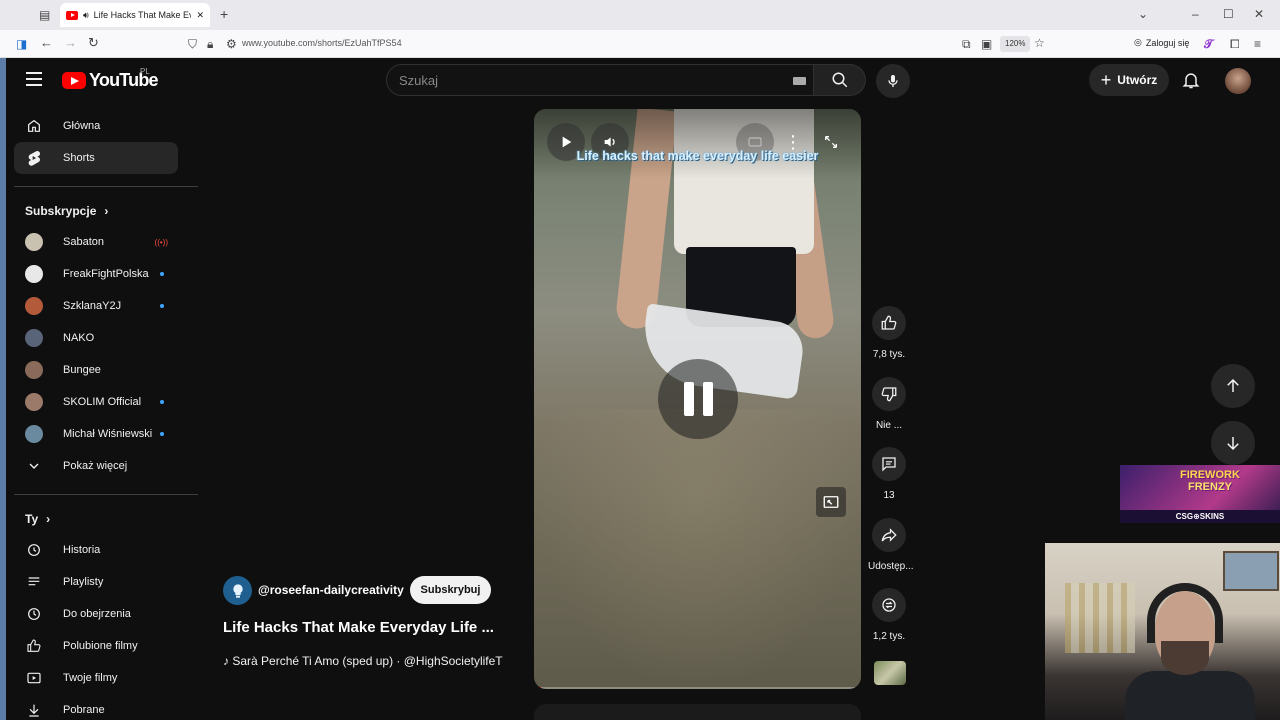 The image size is (1280, 720). Describe the element at coordinates (192, 44) in the screenshot. I see `shield-icon: ⛉` at that location.